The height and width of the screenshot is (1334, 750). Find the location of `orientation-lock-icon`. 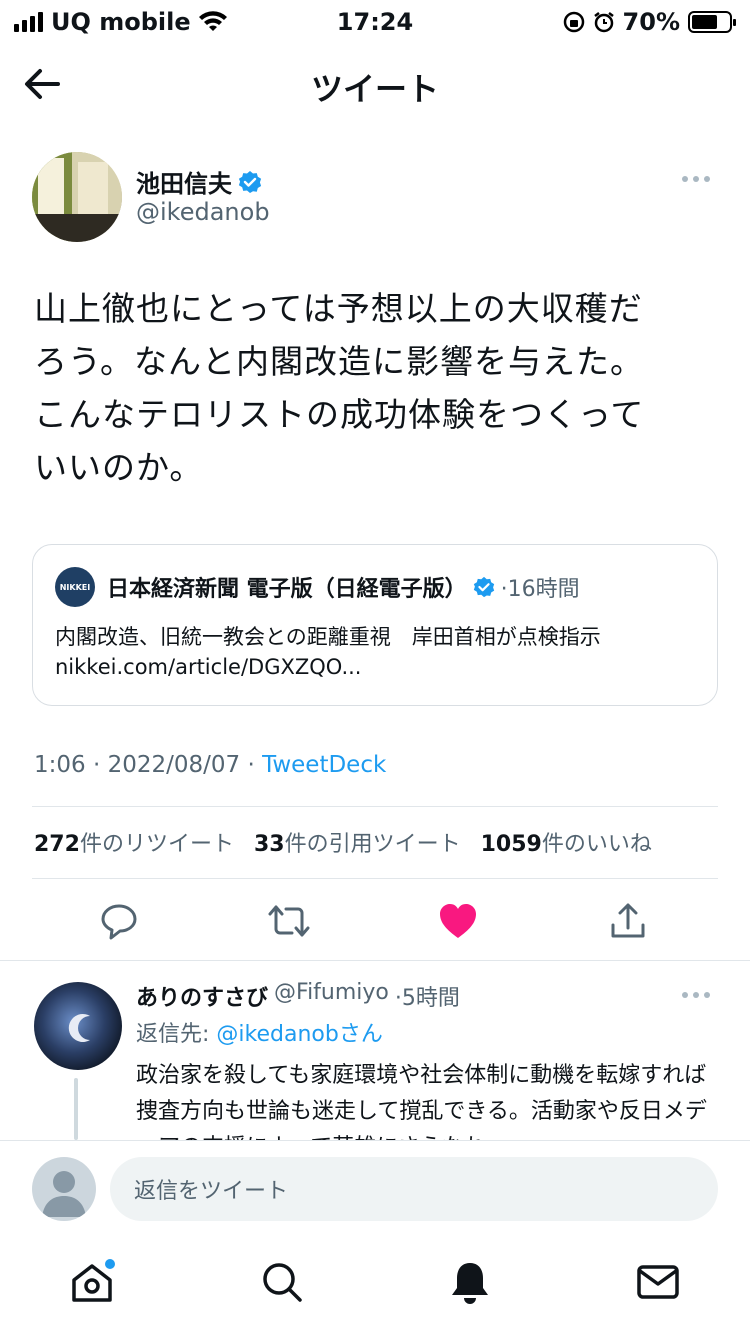

orientation-lock-icon is located at coordinates (573, 22).